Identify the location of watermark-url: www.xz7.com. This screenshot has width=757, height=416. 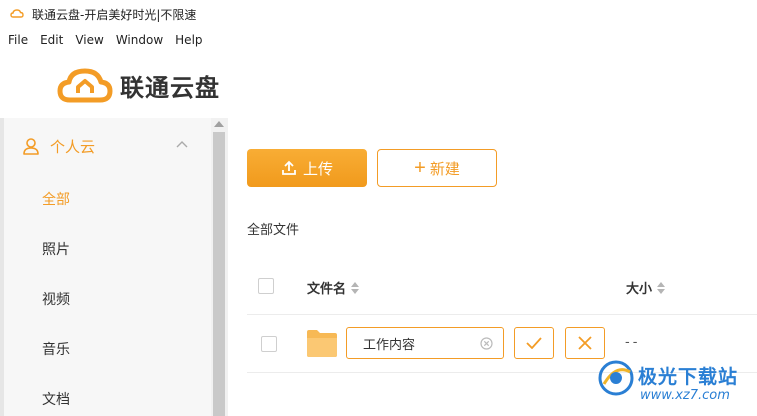
(685, 395).